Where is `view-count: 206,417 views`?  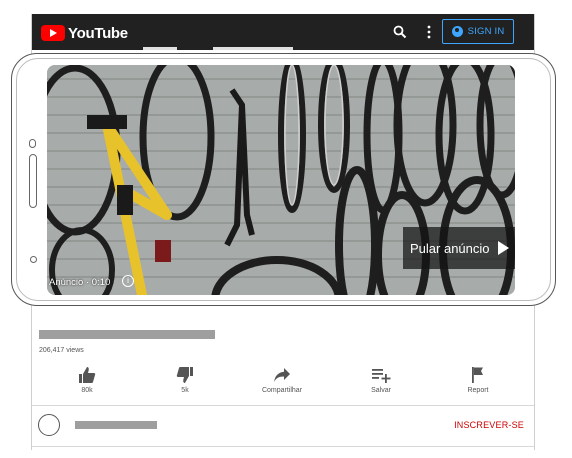
view-count: 206,417 views is located at coordinates (61, 350).